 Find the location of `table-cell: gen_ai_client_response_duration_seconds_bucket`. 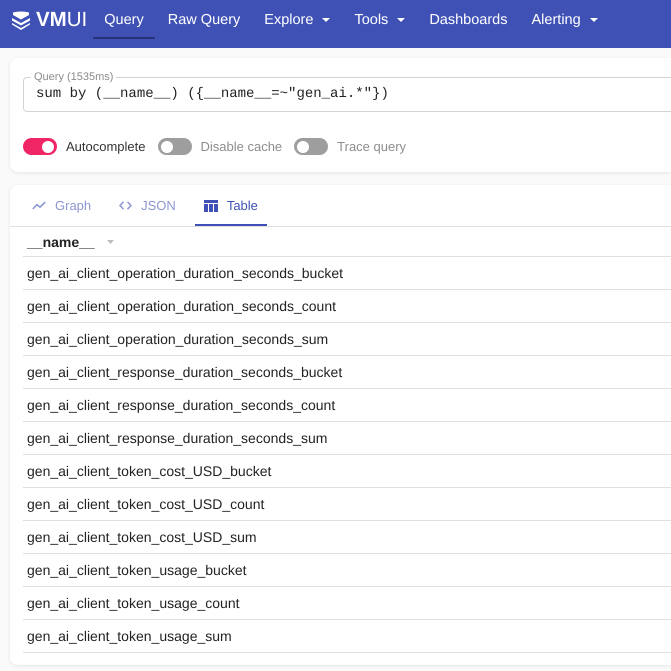

table-cell: gen_ai_client_response_duration_seconds_bucket is located at coordinates (347, 372).